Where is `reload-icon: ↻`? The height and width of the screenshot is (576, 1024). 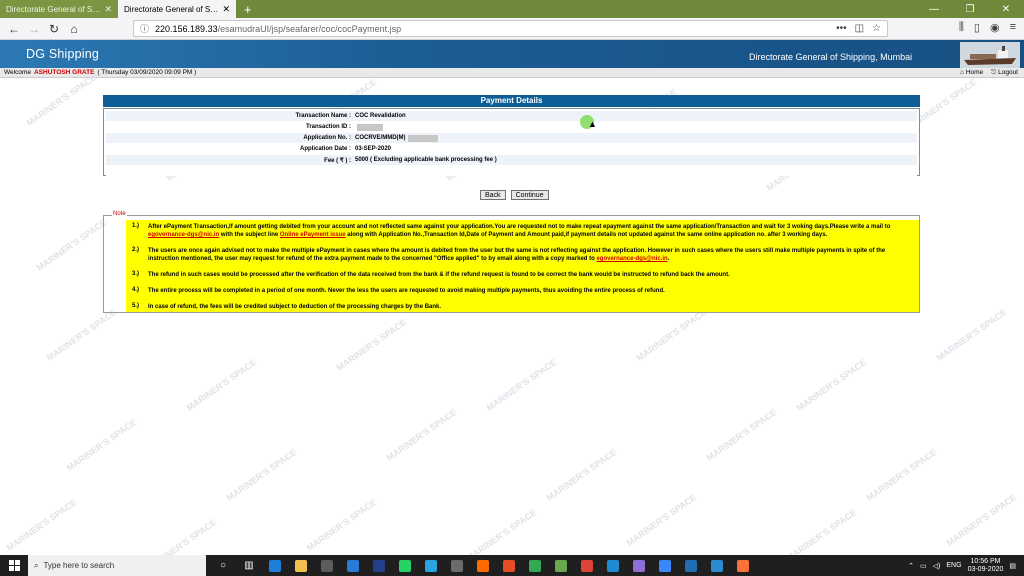 reload-icon: ↻ is located at coordinates (54, 29).